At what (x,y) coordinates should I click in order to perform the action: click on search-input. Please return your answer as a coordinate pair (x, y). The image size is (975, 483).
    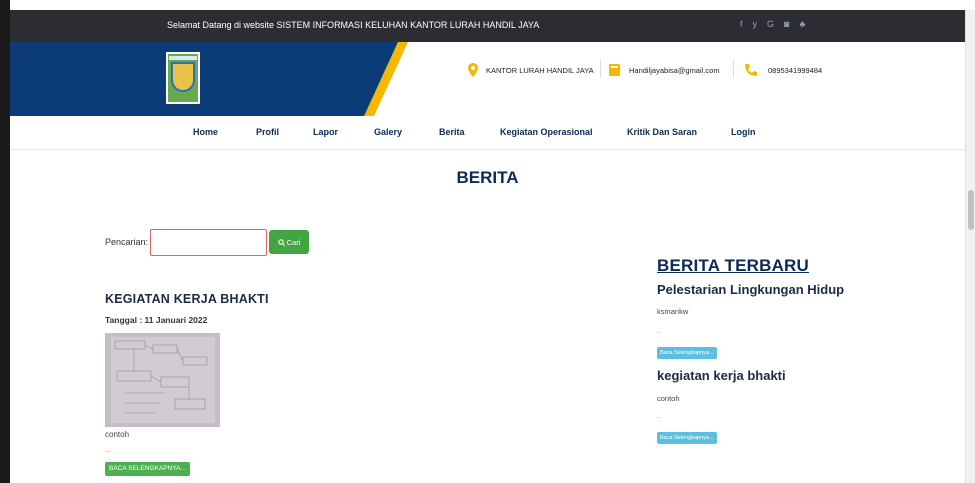
    Looking at the image, I should click on (208, 242).